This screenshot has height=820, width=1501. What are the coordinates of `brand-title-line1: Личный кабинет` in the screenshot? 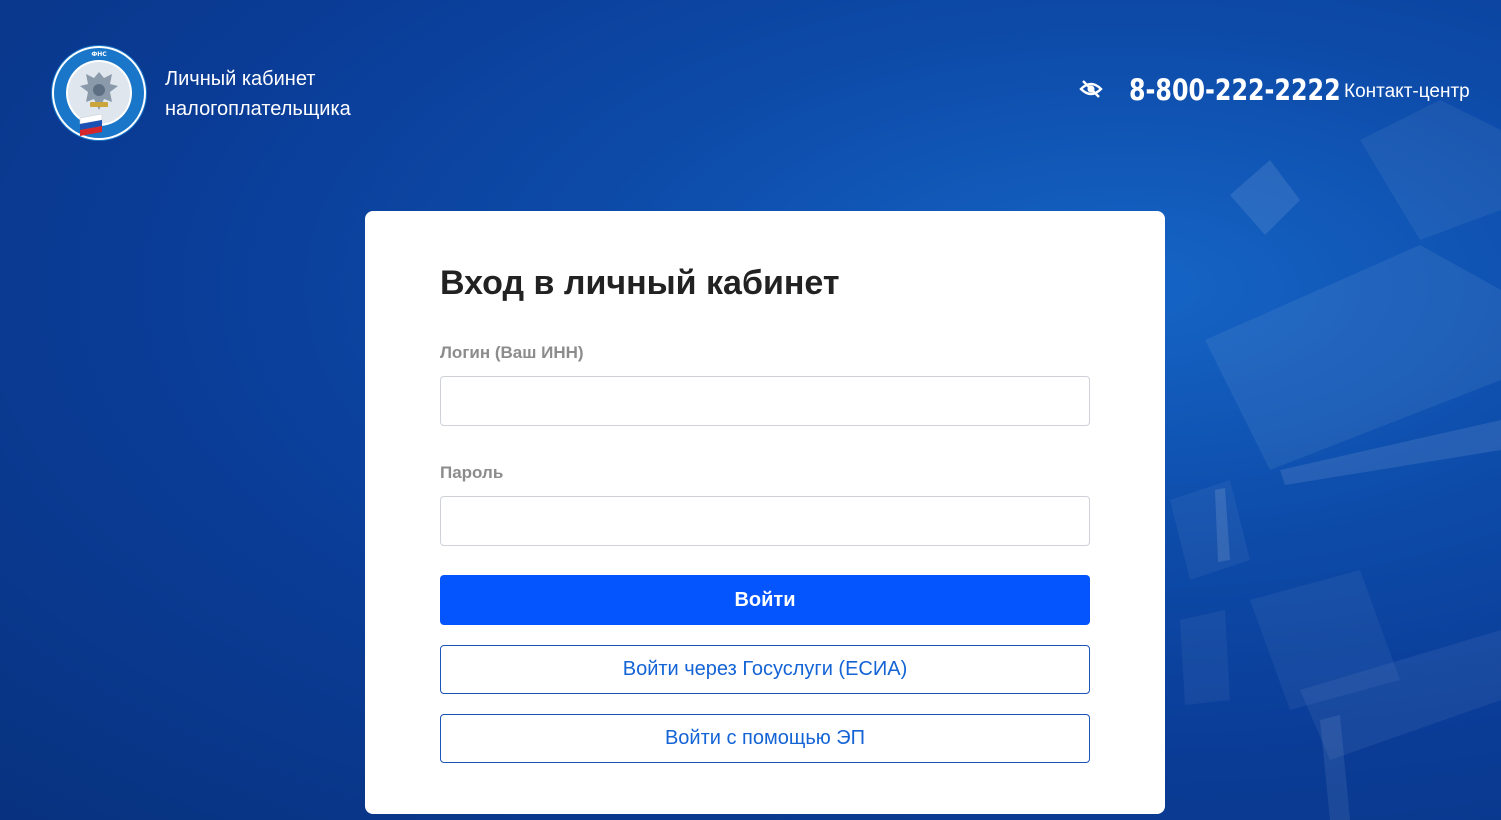 It's located at (240, 79).